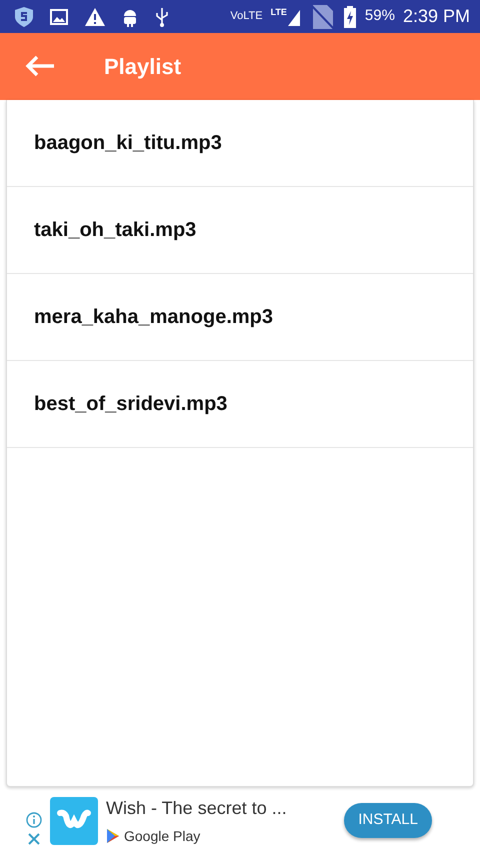 The height and width of the screenshot is (854, 480). What do you see at coordinates (162, 16) in the screenshot?
I see `usb-icon` at bounding box center [162, 16].